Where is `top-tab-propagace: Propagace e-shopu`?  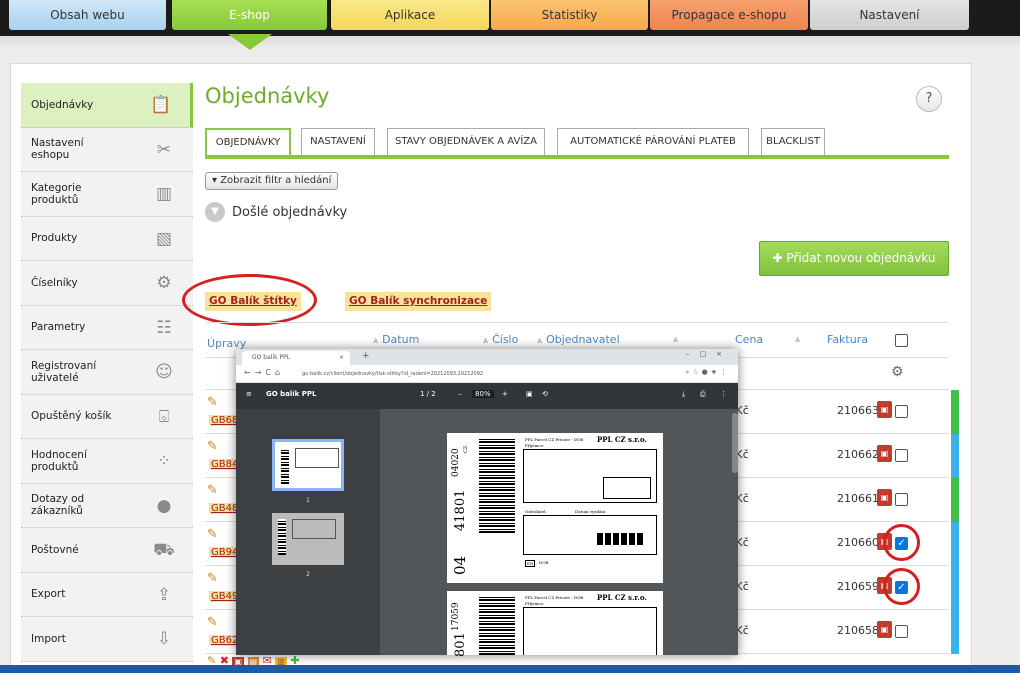 top-tab-propagace: Propagace e-shopu is located at coordinates (729, 15).